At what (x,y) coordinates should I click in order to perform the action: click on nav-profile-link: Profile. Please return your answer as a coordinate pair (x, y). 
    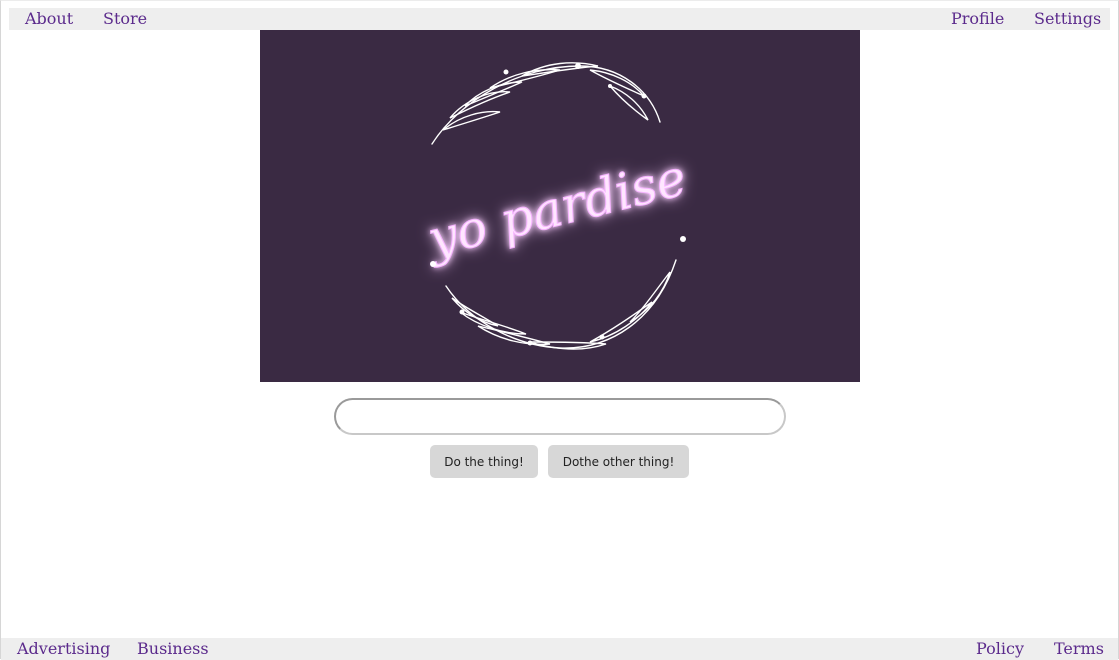
    Looking at the image, I should click on (977, 19).